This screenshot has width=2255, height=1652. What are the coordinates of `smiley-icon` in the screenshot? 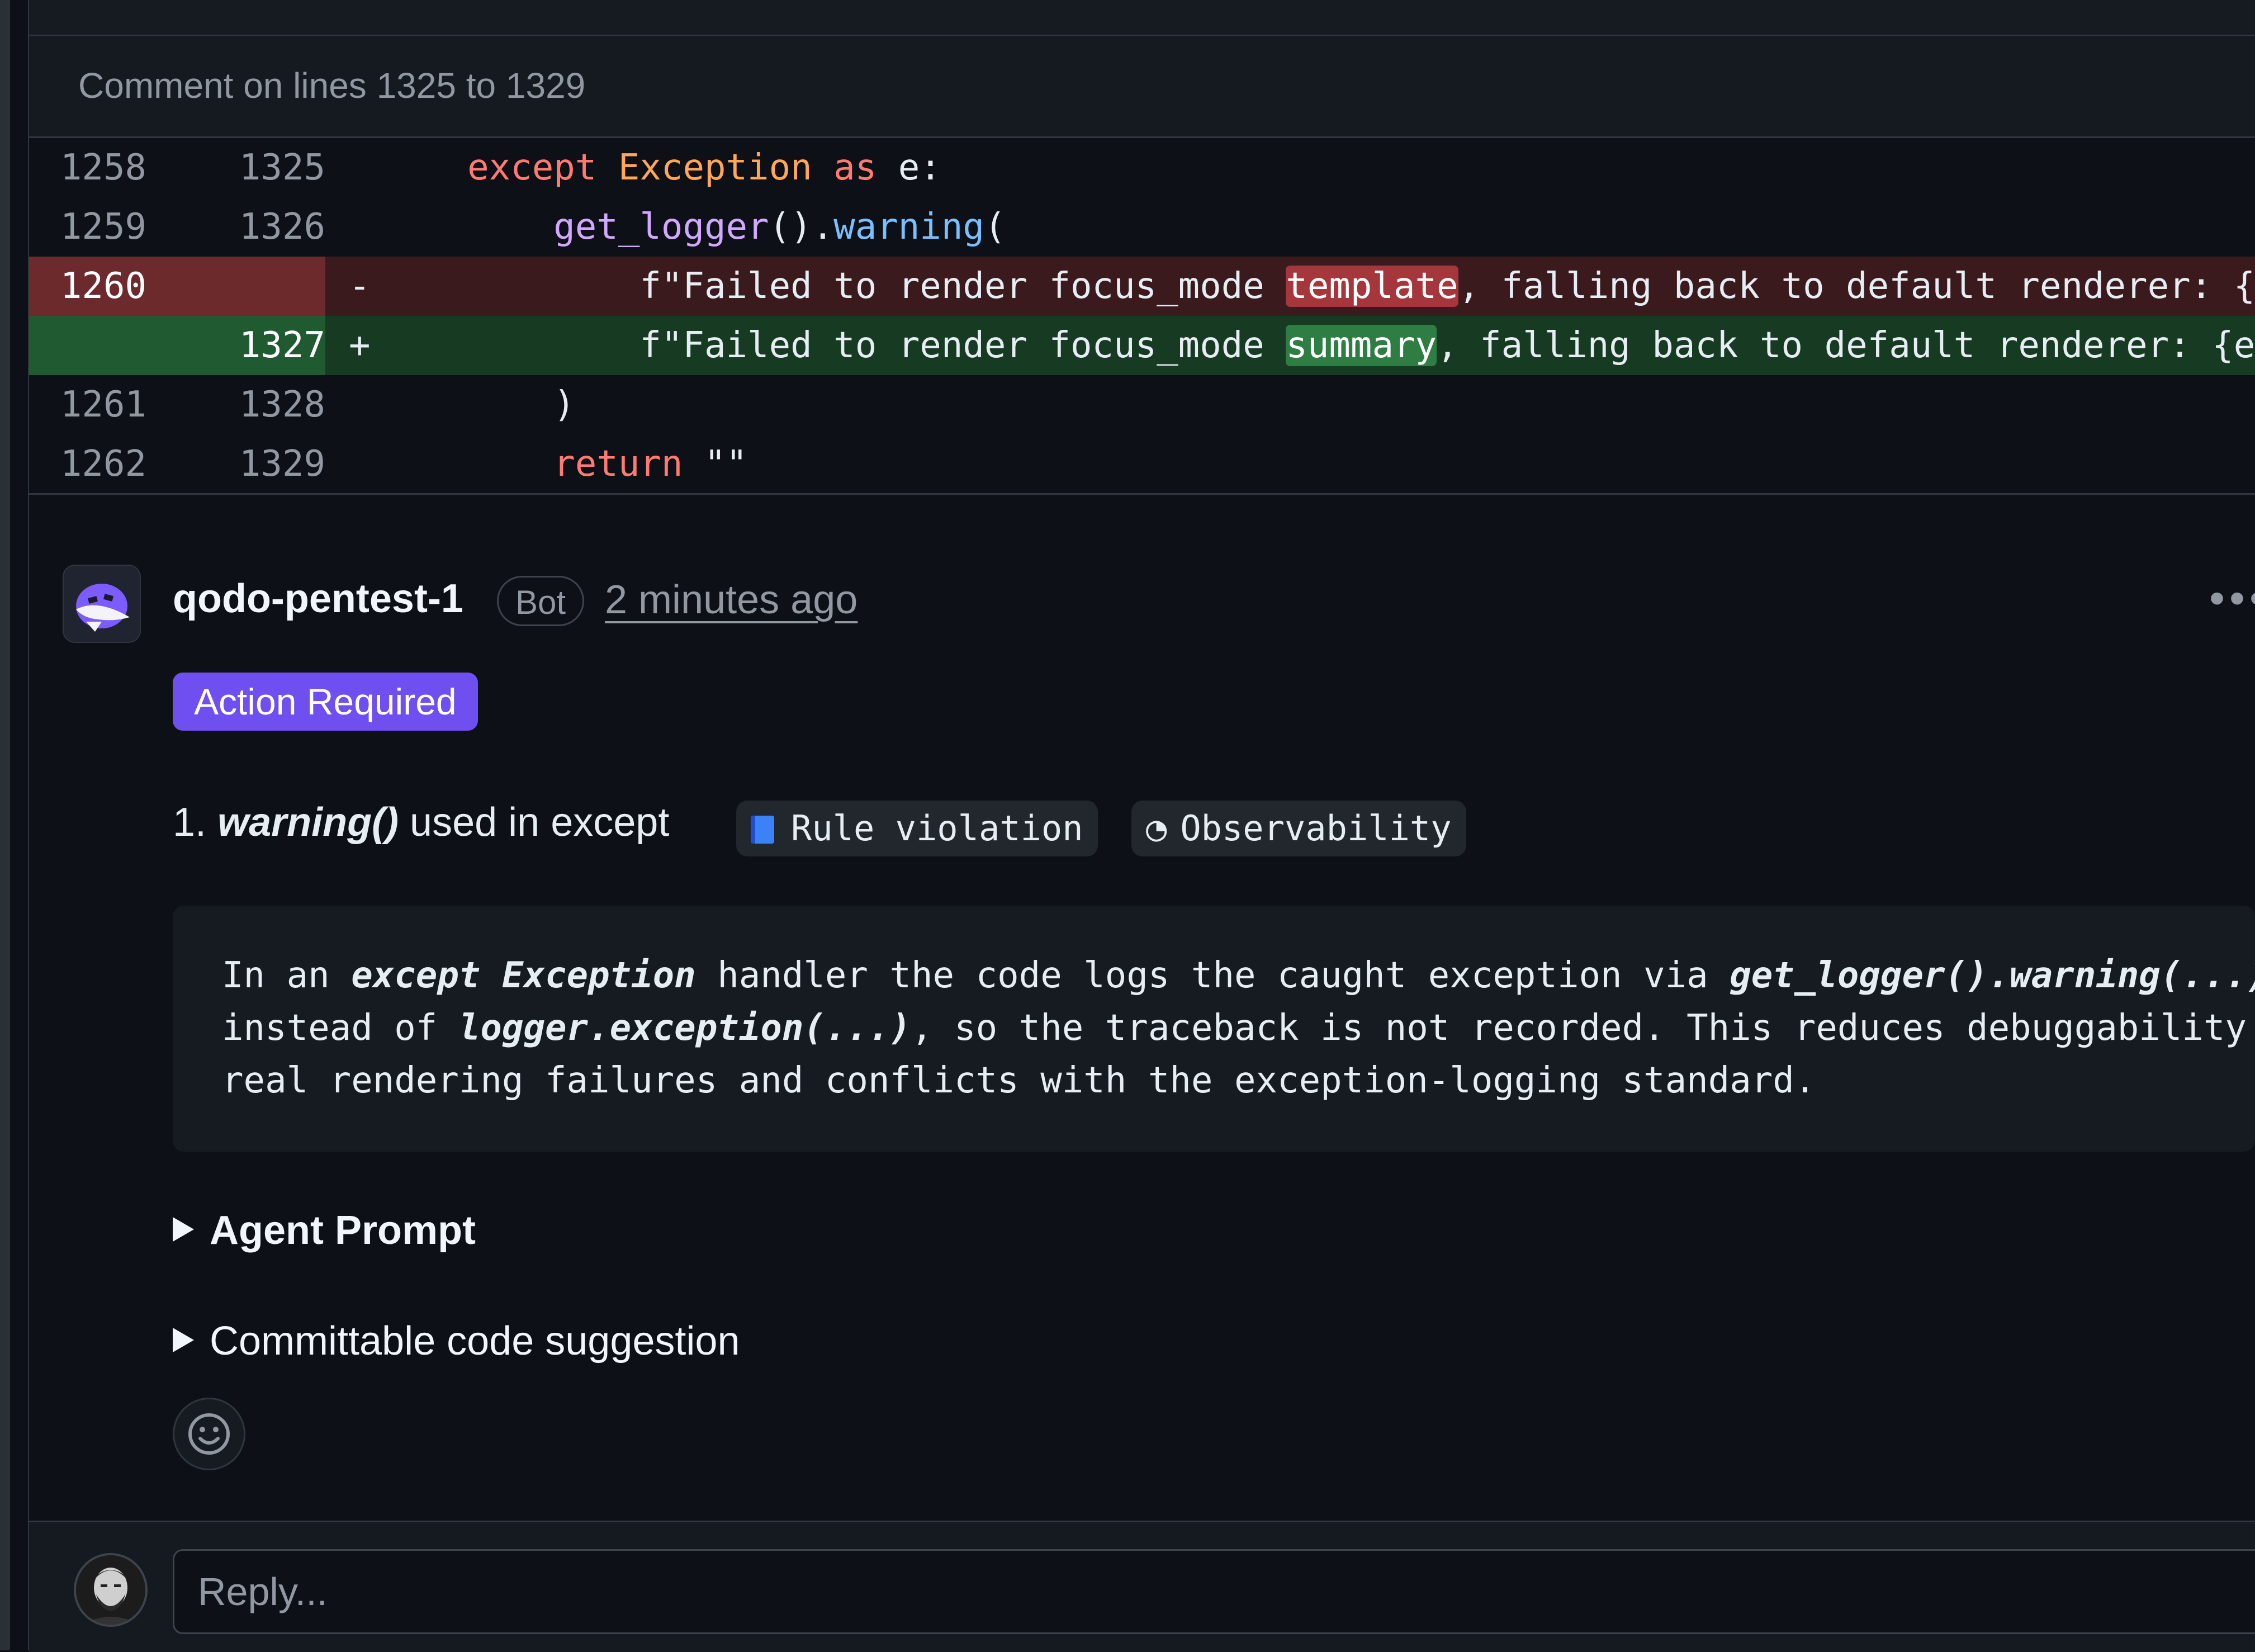 It's located at (209, 1434).